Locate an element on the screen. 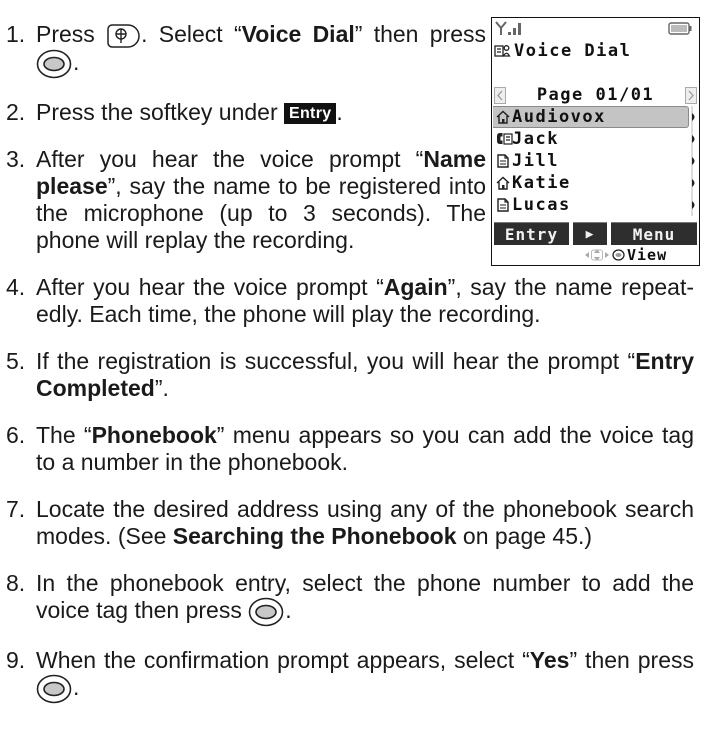 The width and height of the screenshot is (704, 740). step-text: . Select “ is located at coordinates (191, 34).